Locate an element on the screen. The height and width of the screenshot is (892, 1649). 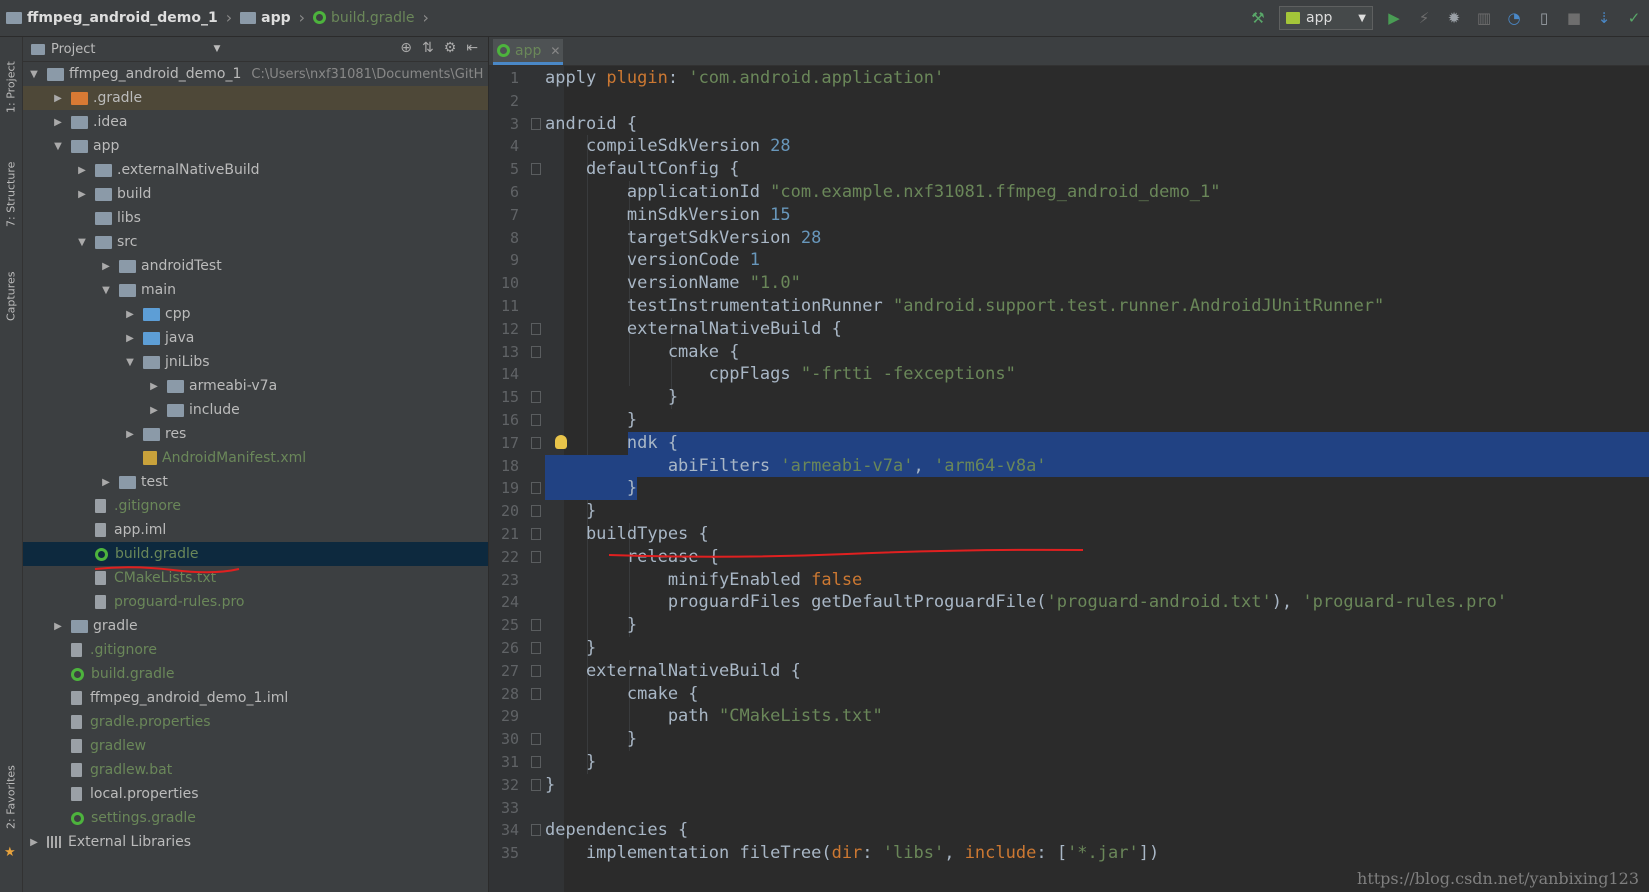
tree-item: ▶ java is located at coordinates (255, 338).